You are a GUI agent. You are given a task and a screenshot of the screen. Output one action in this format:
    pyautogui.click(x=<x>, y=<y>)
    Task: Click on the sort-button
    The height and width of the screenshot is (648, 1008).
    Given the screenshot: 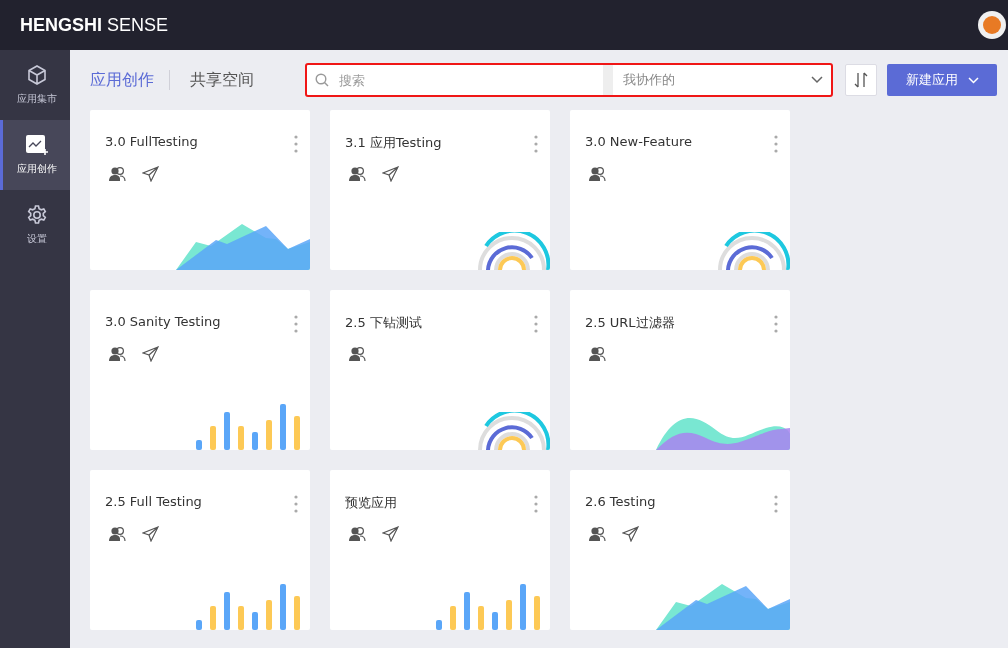 What is the action you would take?
    pyautogui.click(x=861, y=80)
    